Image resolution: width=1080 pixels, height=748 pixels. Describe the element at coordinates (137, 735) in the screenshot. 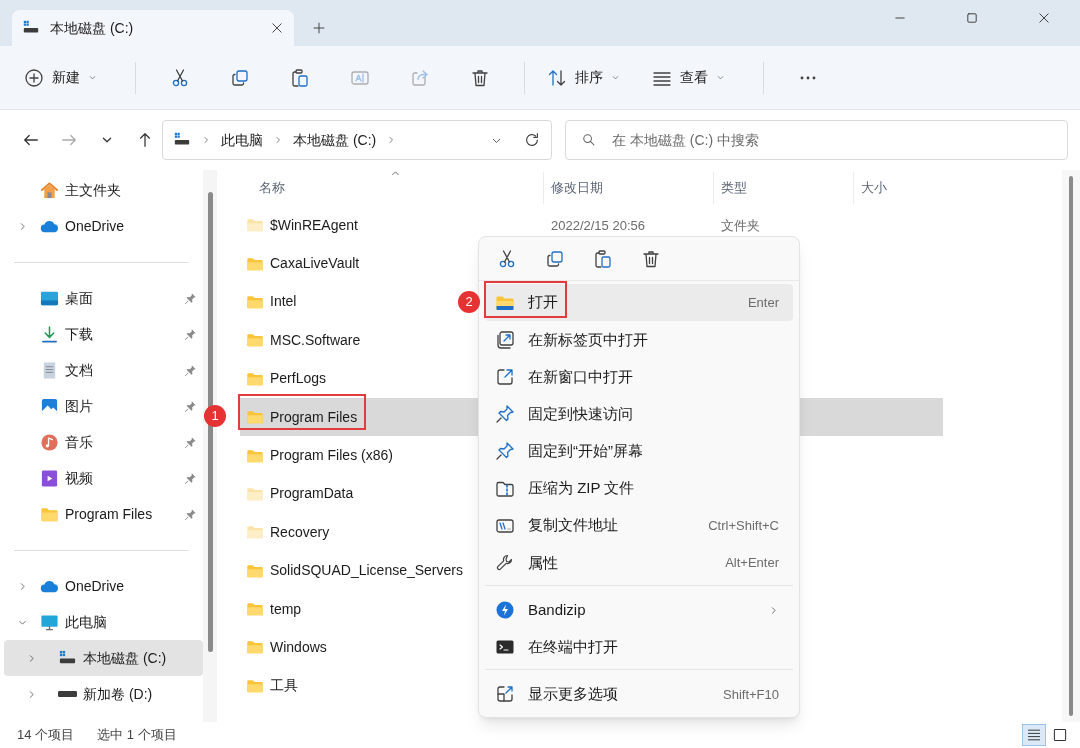

I see `selection-count: 选中 1 个项目` at that location.